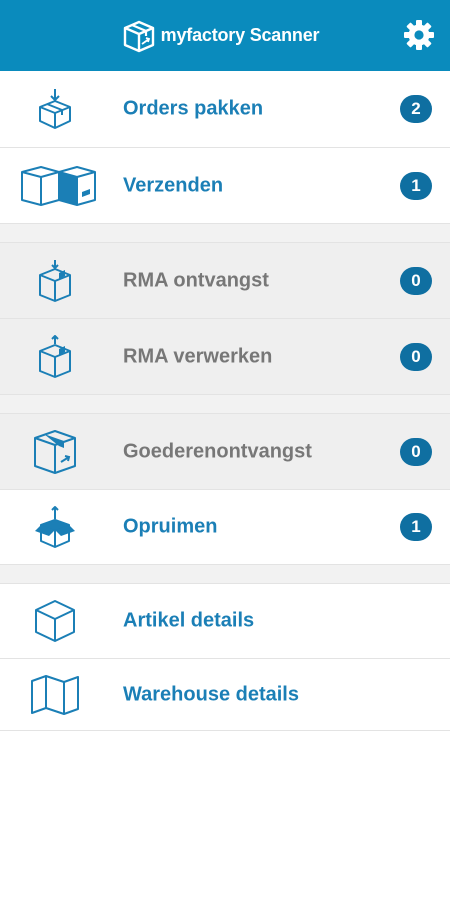  I want to click on menu-item-label: Warehouse details, so click(211, 694).